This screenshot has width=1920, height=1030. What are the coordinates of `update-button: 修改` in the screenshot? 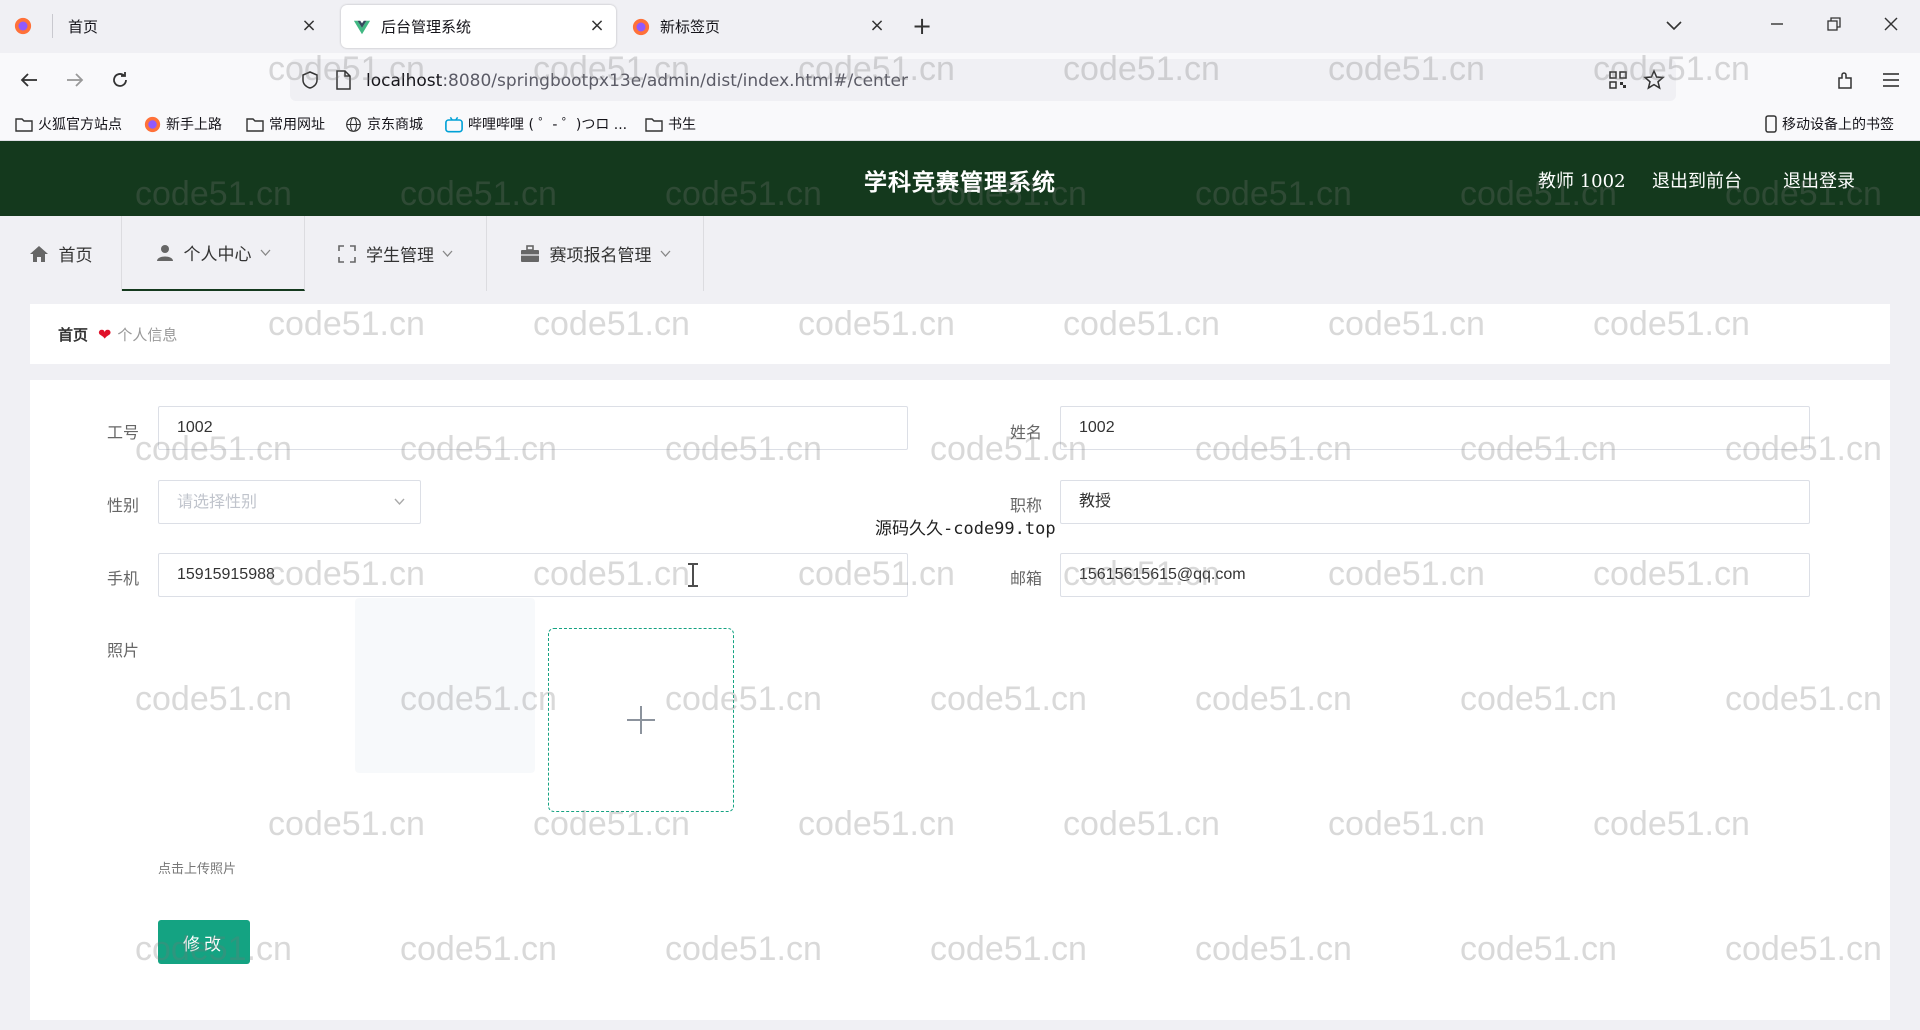 It's located at (204, 942).